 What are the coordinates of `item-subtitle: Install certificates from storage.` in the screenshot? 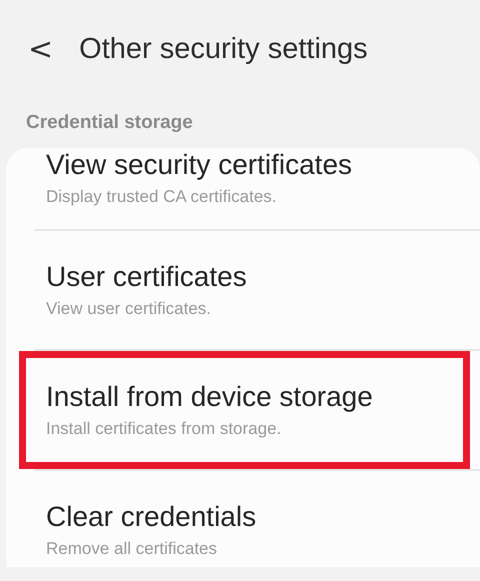 It's located at (164, 429).